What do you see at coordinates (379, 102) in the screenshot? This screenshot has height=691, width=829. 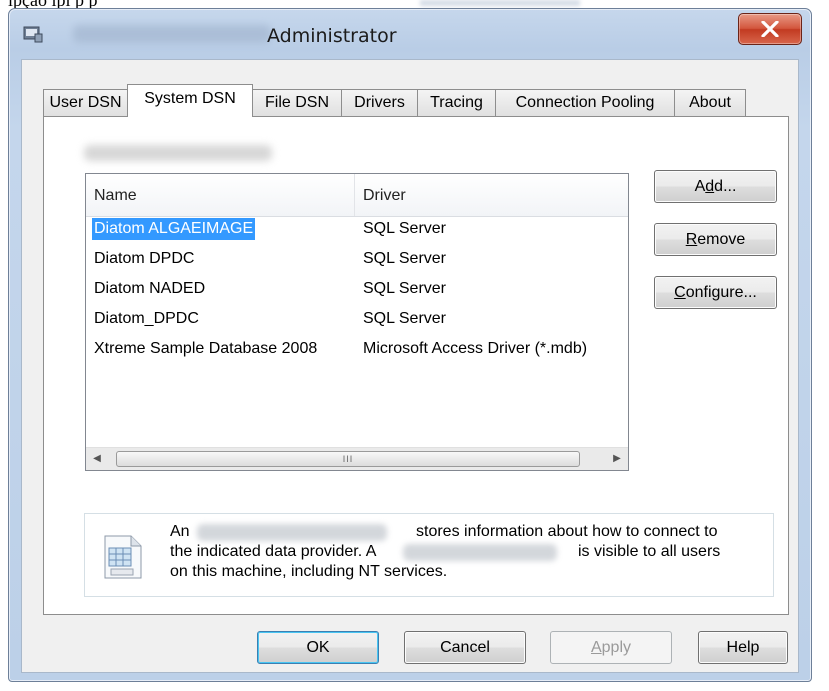 I see `tab-drivers: Drivers` at bounding box center [379, 102].